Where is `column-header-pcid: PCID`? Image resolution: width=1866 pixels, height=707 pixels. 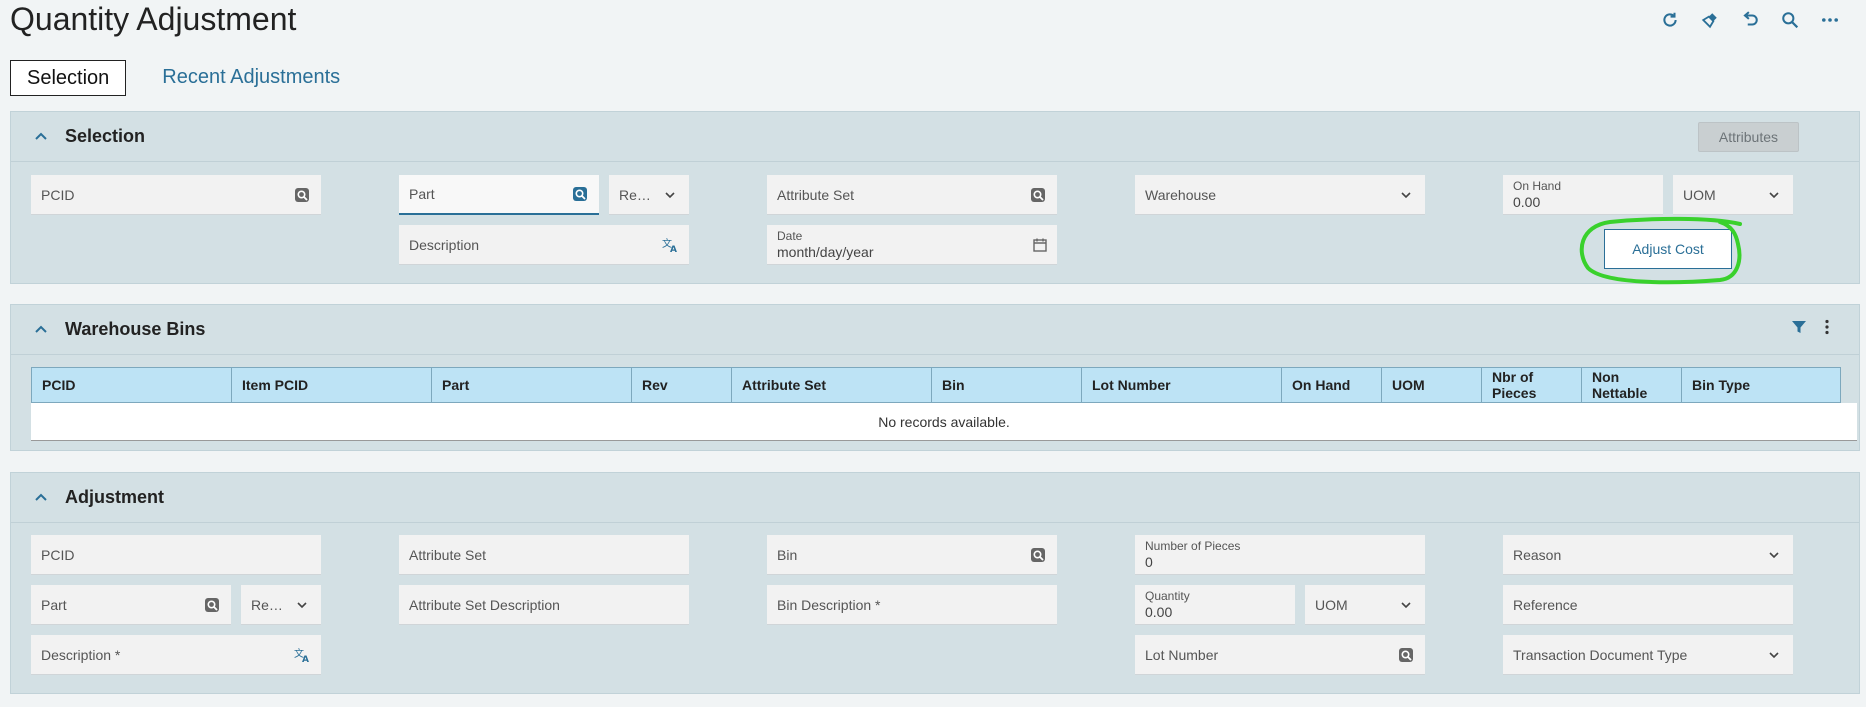
column-header-pcid: PCID is located at coordinates (132, 385).